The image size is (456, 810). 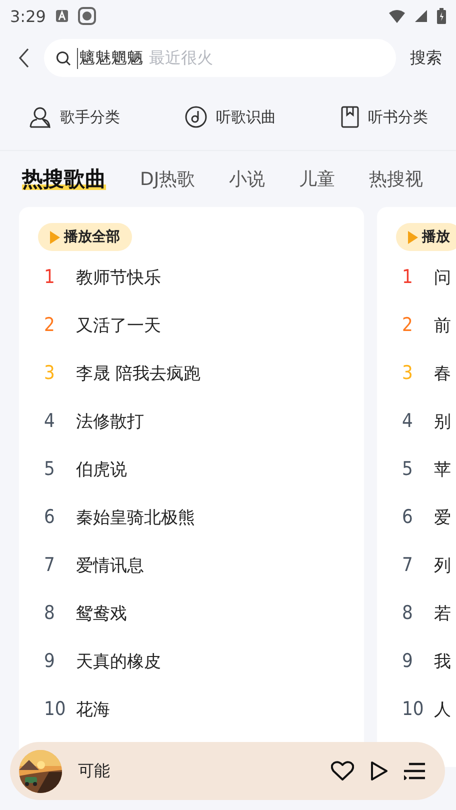 What do you see at coordinates (442, 613) in the screenshot?
I see `song-title: 若` at bounding box center [442, 613].